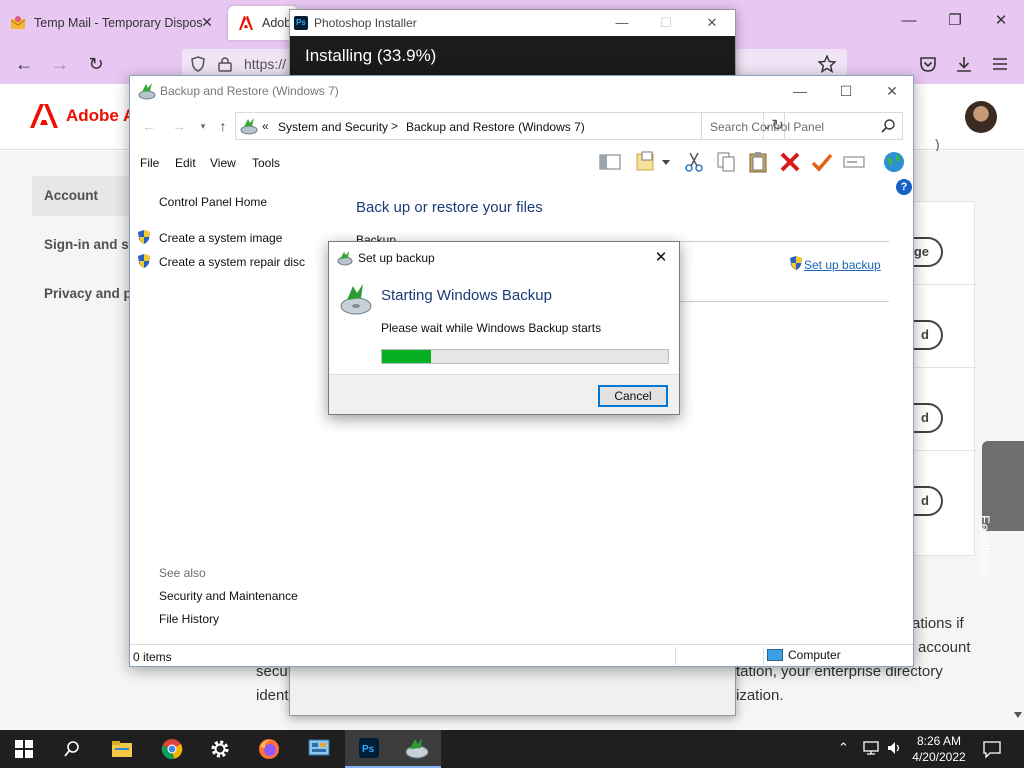 The height and width of the screenshot is (768, 1024). Describe the element at coordinates (928, 64) in the screenshot. I see `pocket-icon` at that location.